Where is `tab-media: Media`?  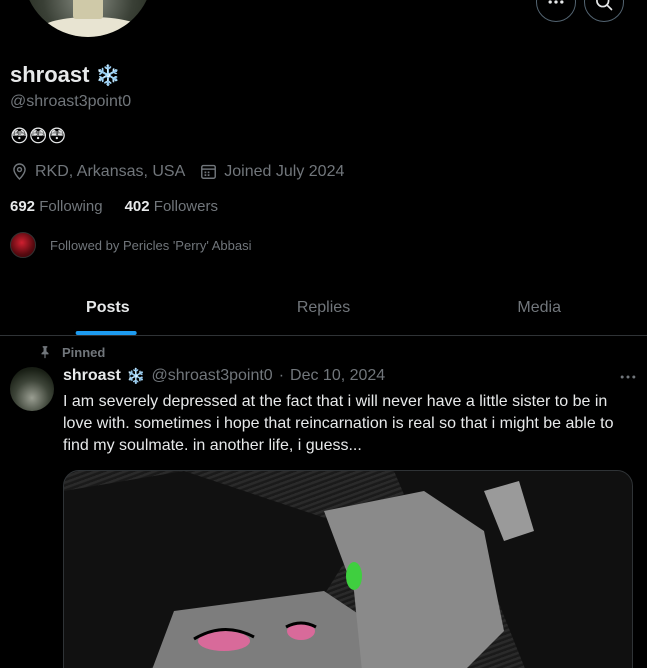 tab-media: Media is located at coordinates (539, 307).